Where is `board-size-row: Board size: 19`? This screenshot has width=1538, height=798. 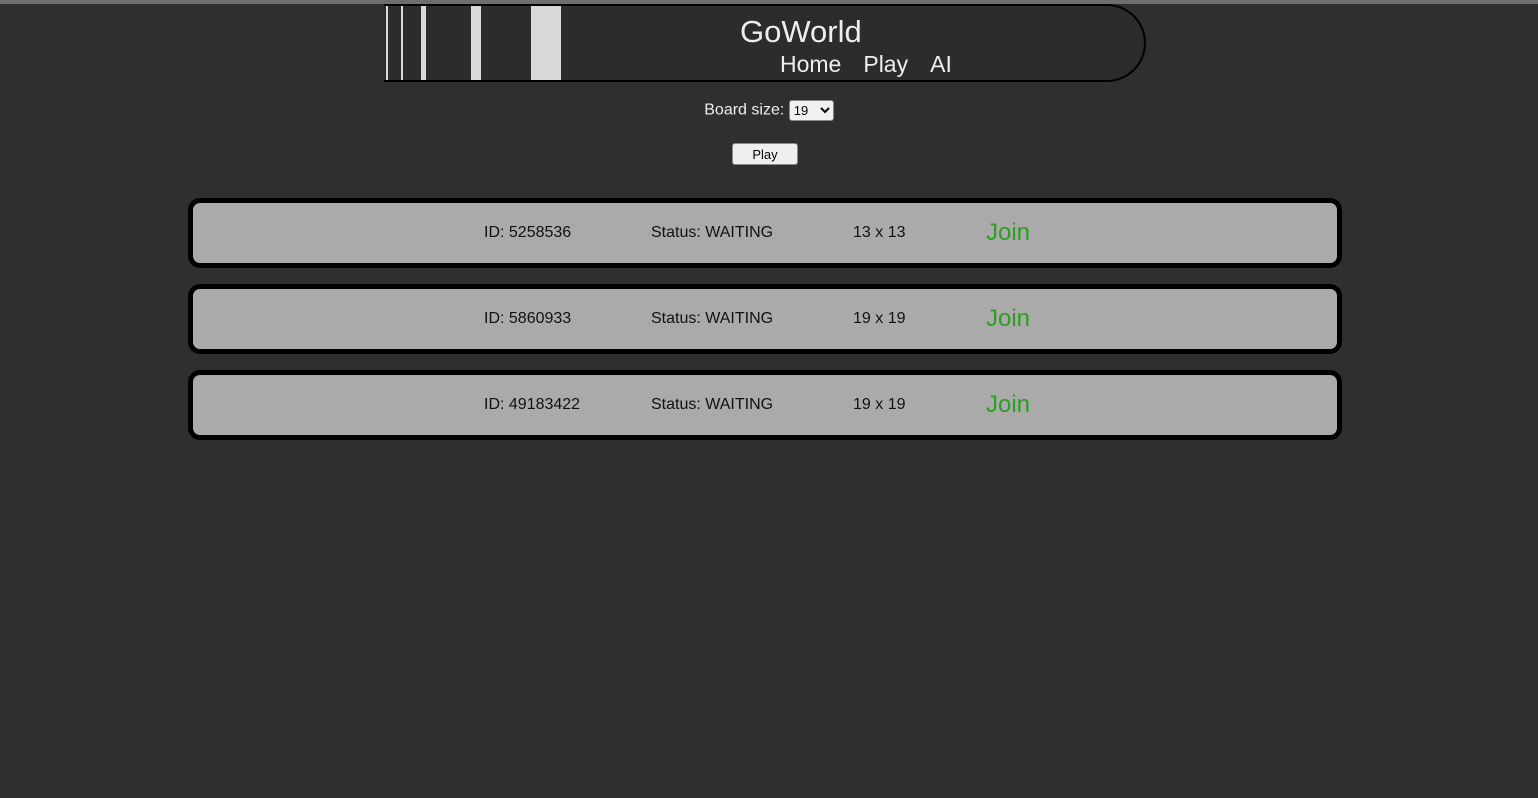 board-size-row: Board size: 19 is located at coordinates (769, 110).